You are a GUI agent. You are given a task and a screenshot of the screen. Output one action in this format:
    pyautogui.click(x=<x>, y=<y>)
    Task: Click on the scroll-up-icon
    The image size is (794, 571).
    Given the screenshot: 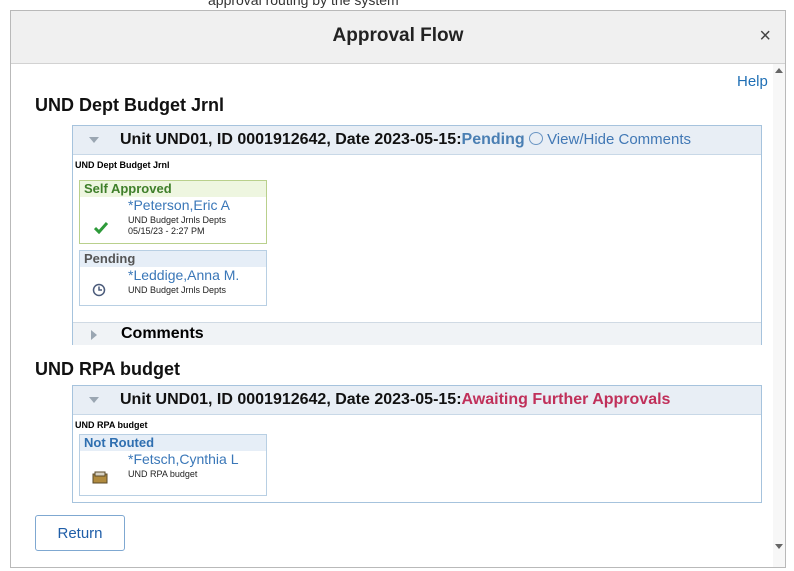 What is the action you would take?
    pyautogui.click(x=779, y=70)
    